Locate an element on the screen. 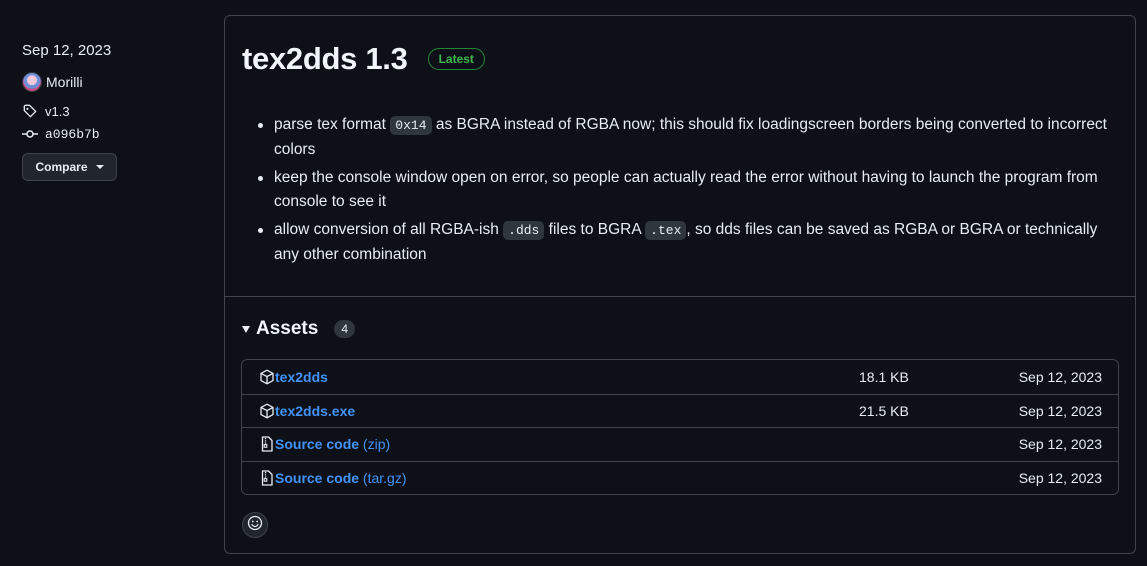 The height and width of the screenshot is (566, 1147). inline-code: .dds is located at coordinates (524, 230).